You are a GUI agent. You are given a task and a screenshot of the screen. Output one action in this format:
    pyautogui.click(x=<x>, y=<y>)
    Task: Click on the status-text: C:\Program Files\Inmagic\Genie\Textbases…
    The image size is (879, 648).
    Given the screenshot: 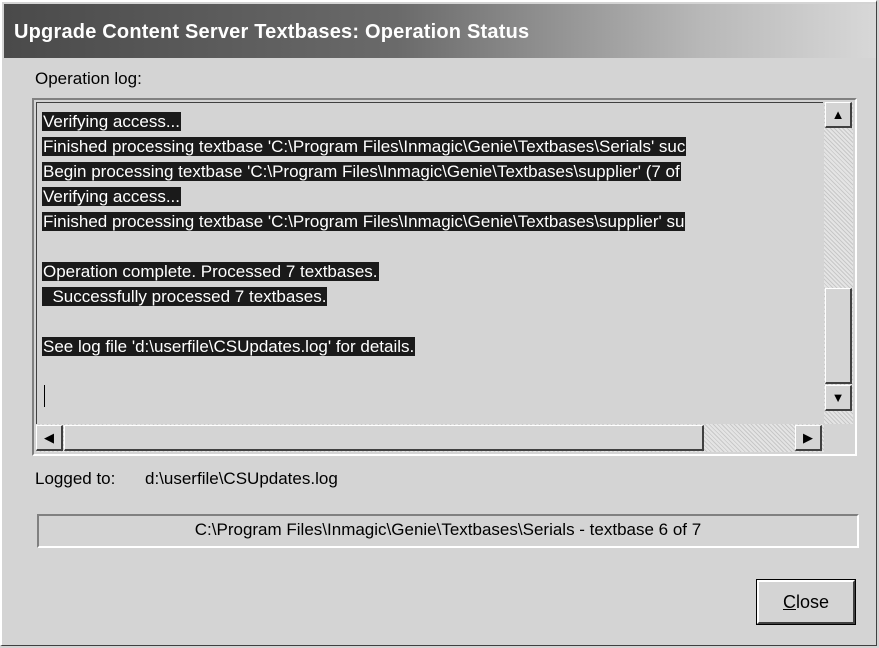 What is the action you would take?
    pyautogui.click(x=448, y=529)
    